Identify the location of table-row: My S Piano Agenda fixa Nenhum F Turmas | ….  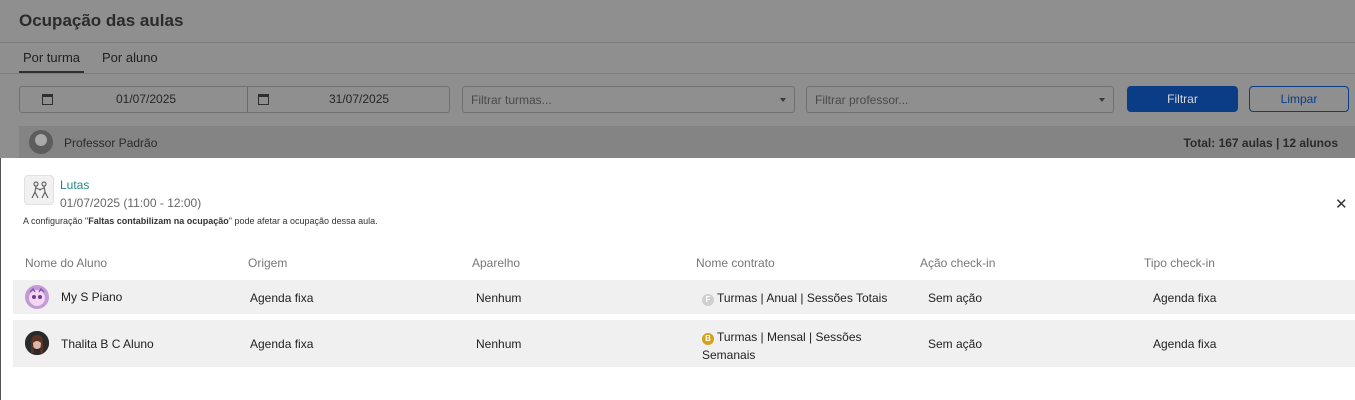
(684, 297).